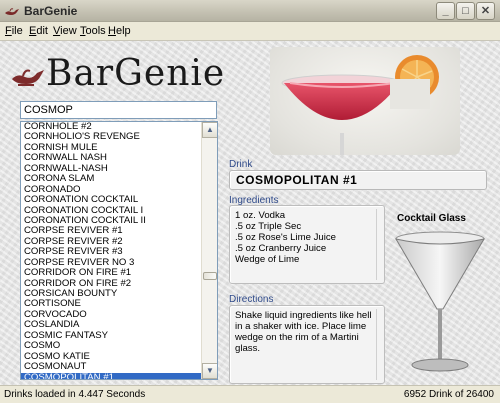 Image resolution: width=500 pixels, height=403 pixels. Describe the element at coordinates (111, 242) in the screenshot. I see `list-item: CORPSE REVIVER #2` at that location.